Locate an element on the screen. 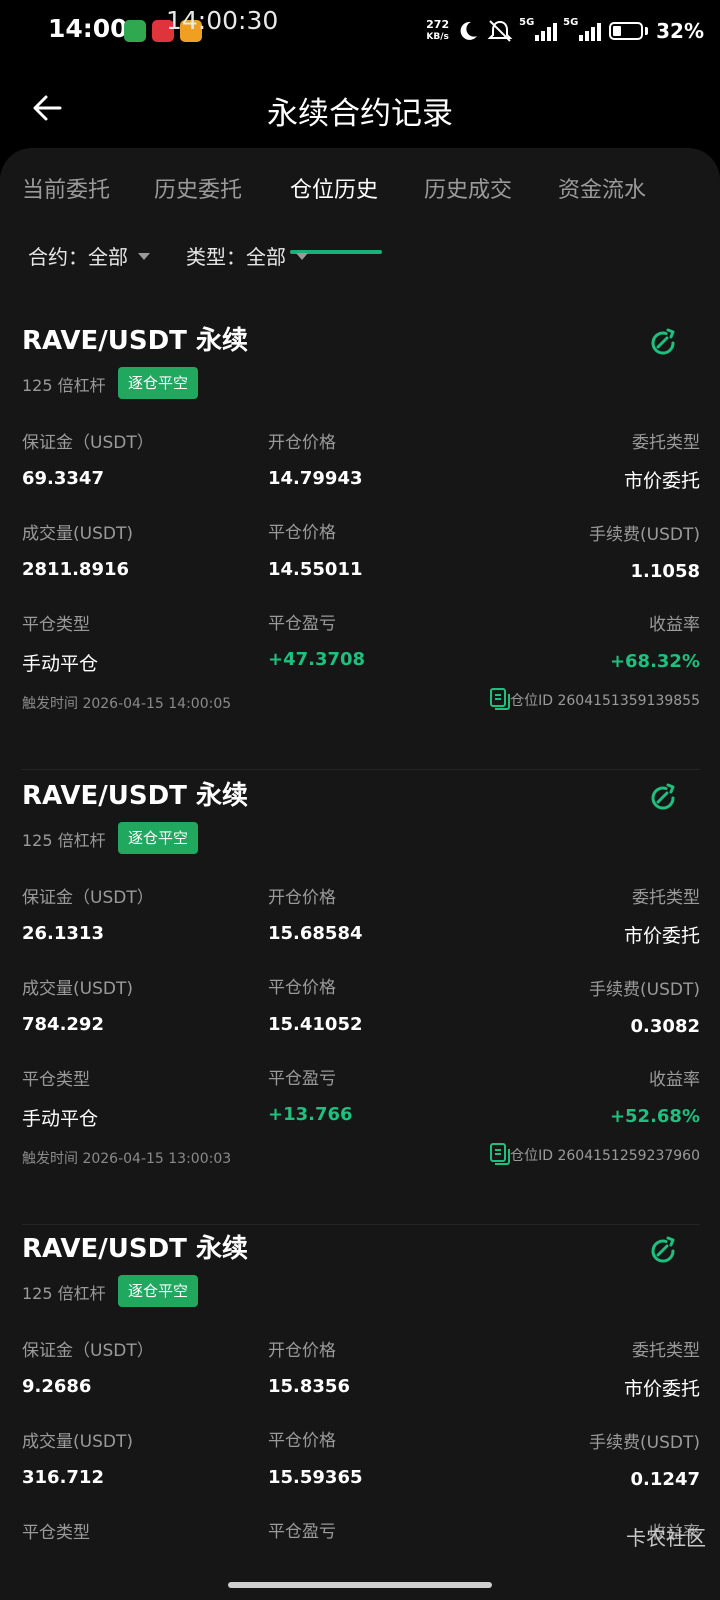 The height and width of the screenshot is (1600, 720). open-price-value: 15.8356 is located at coordinates (309, 1386).